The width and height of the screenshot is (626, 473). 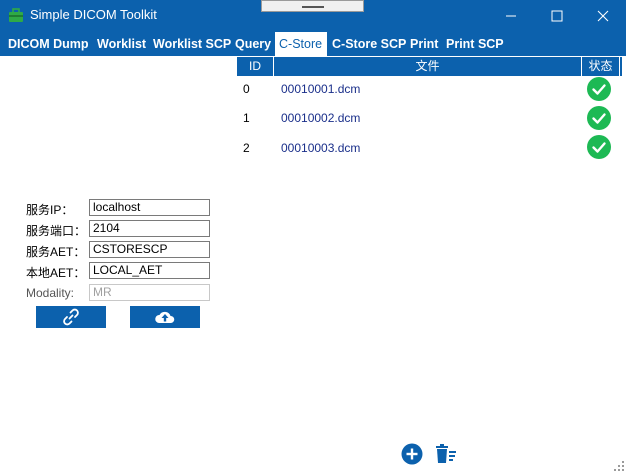 I want to click on close-button, so click(x=603, y=16).